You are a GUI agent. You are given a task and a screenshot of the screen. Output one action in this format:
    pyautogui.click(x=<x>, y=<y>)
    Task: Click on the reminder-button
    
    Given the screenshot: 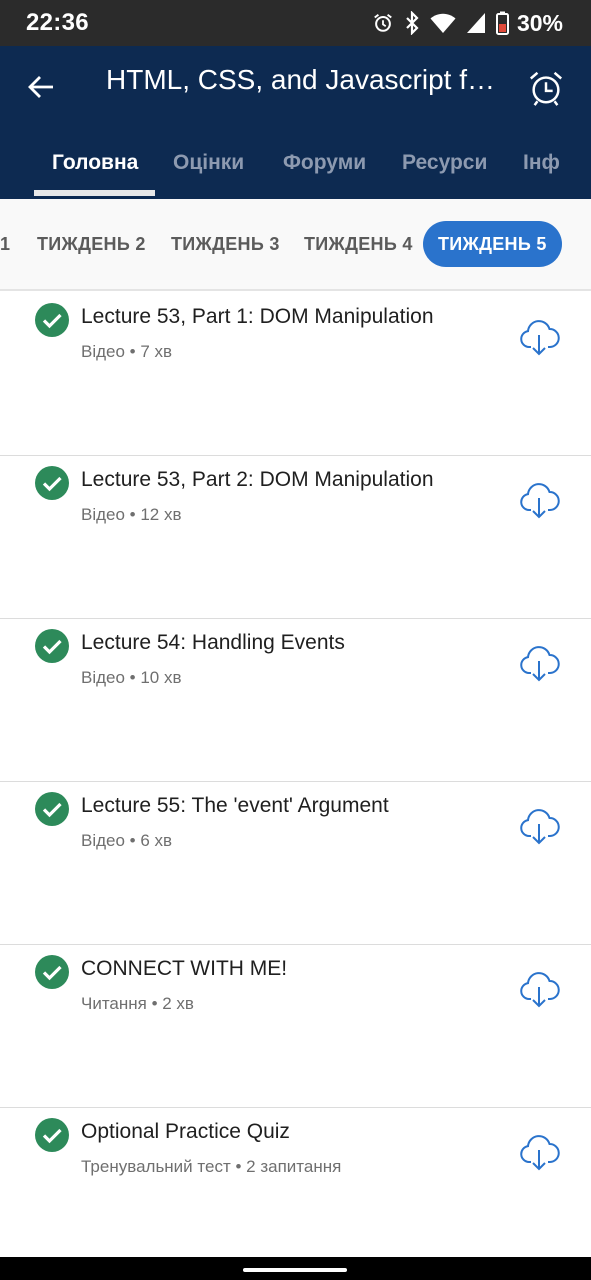 What is the action you would take?
    pyautogui.click(x=546, y=88)
    